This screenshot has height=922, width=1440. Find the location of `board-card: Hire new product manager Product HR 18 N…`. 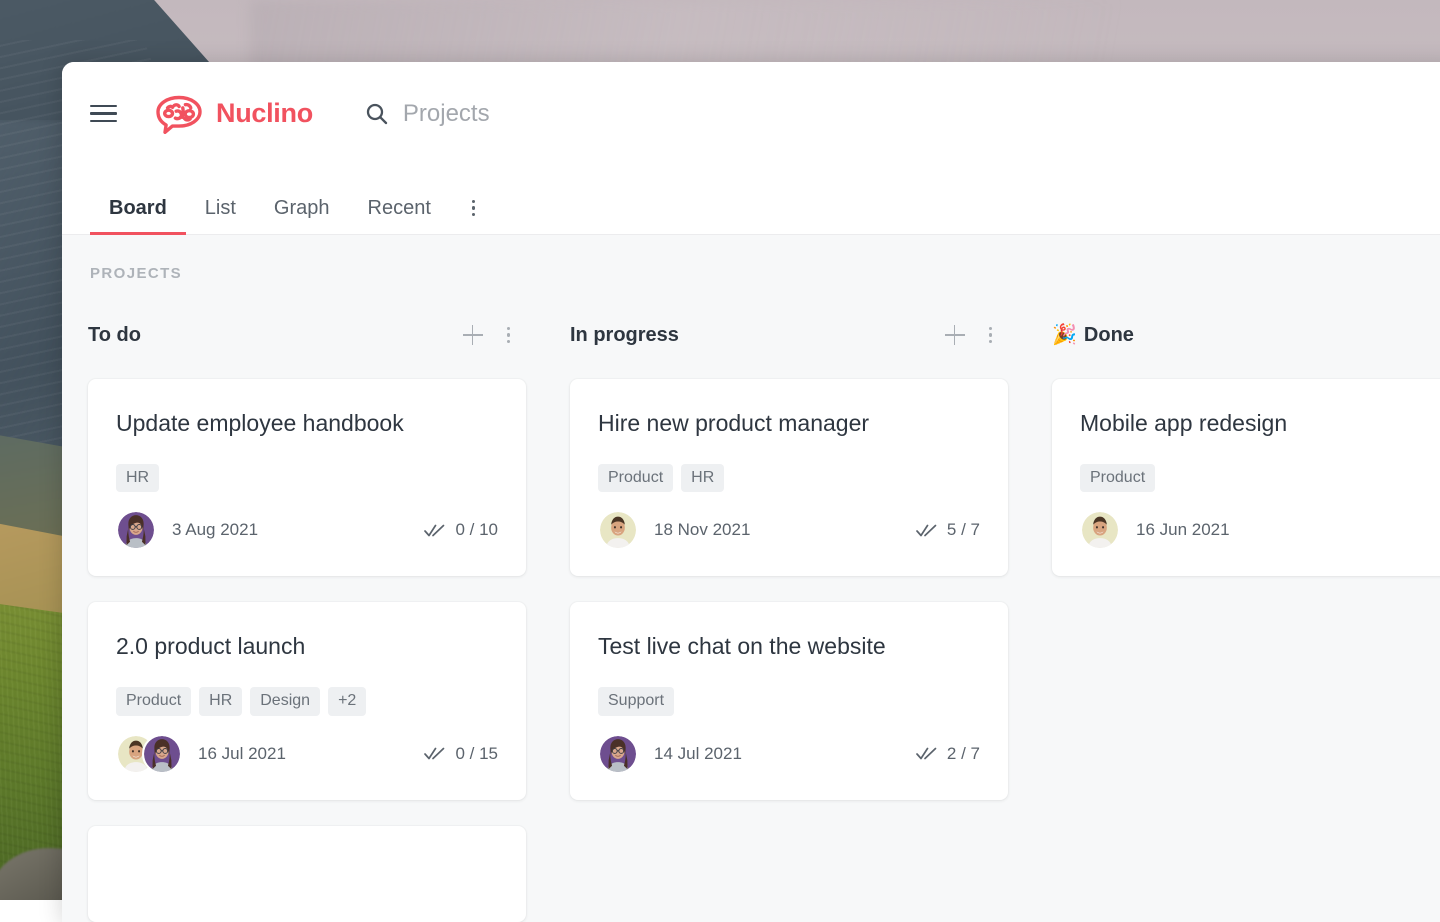

board-card: Hire new product manager Product HR 18 N… is located at coordinates (789, 478).